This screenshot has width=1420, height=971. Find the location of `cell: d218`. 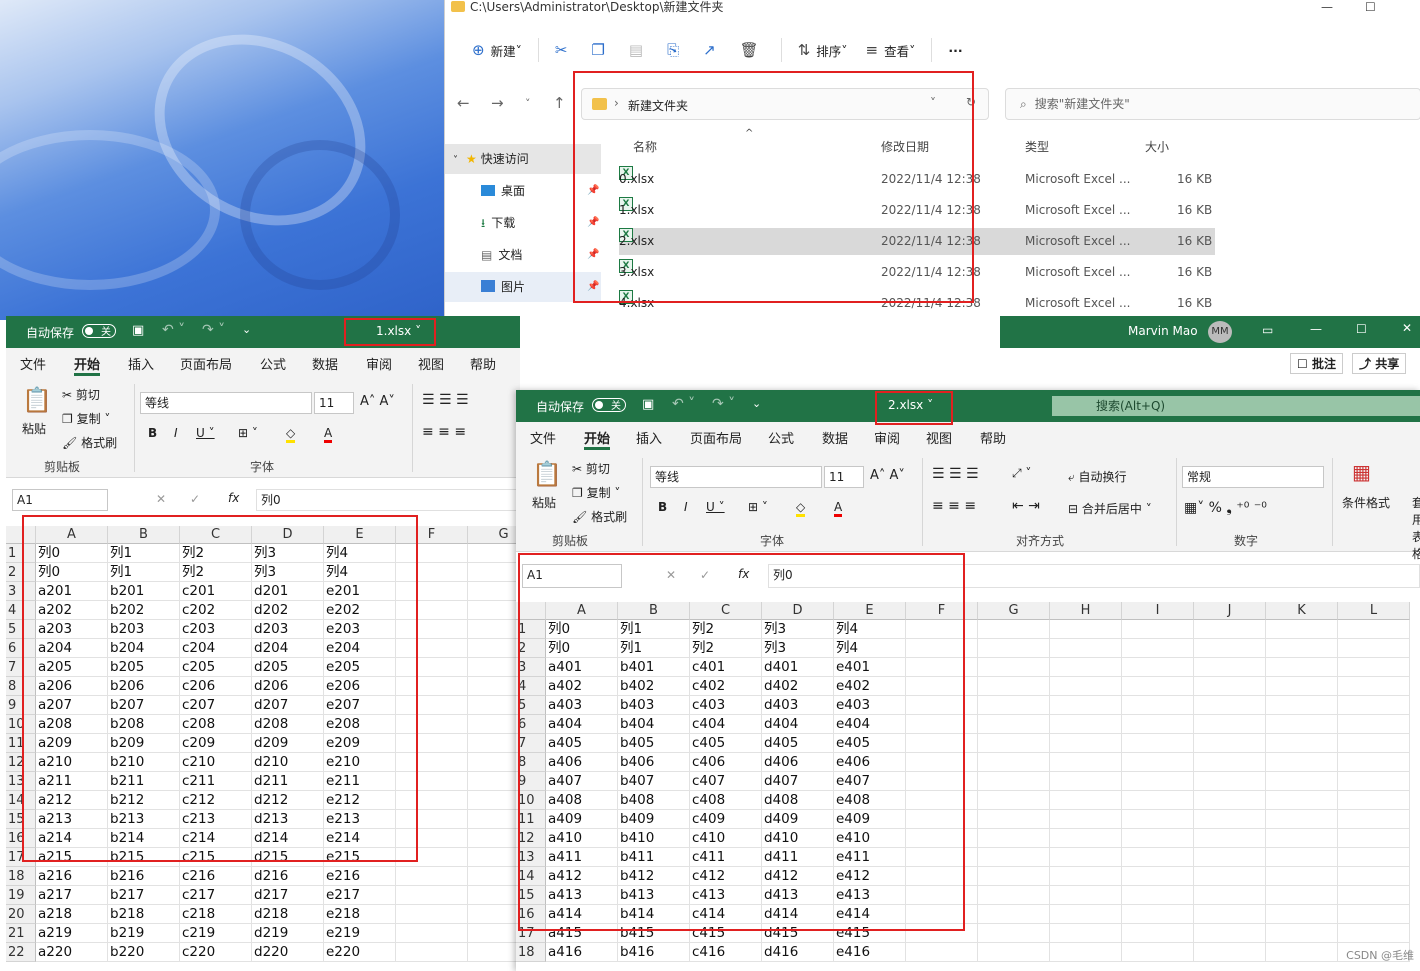

cell: d218 is located at coordinates (288, 914).